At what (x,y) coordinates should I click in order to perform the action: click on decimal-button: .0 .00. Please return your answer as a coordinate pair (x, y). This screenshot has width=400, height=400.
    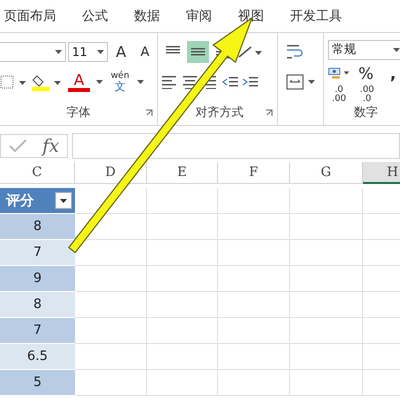
    Looking at the image, I should click on (339, 95).